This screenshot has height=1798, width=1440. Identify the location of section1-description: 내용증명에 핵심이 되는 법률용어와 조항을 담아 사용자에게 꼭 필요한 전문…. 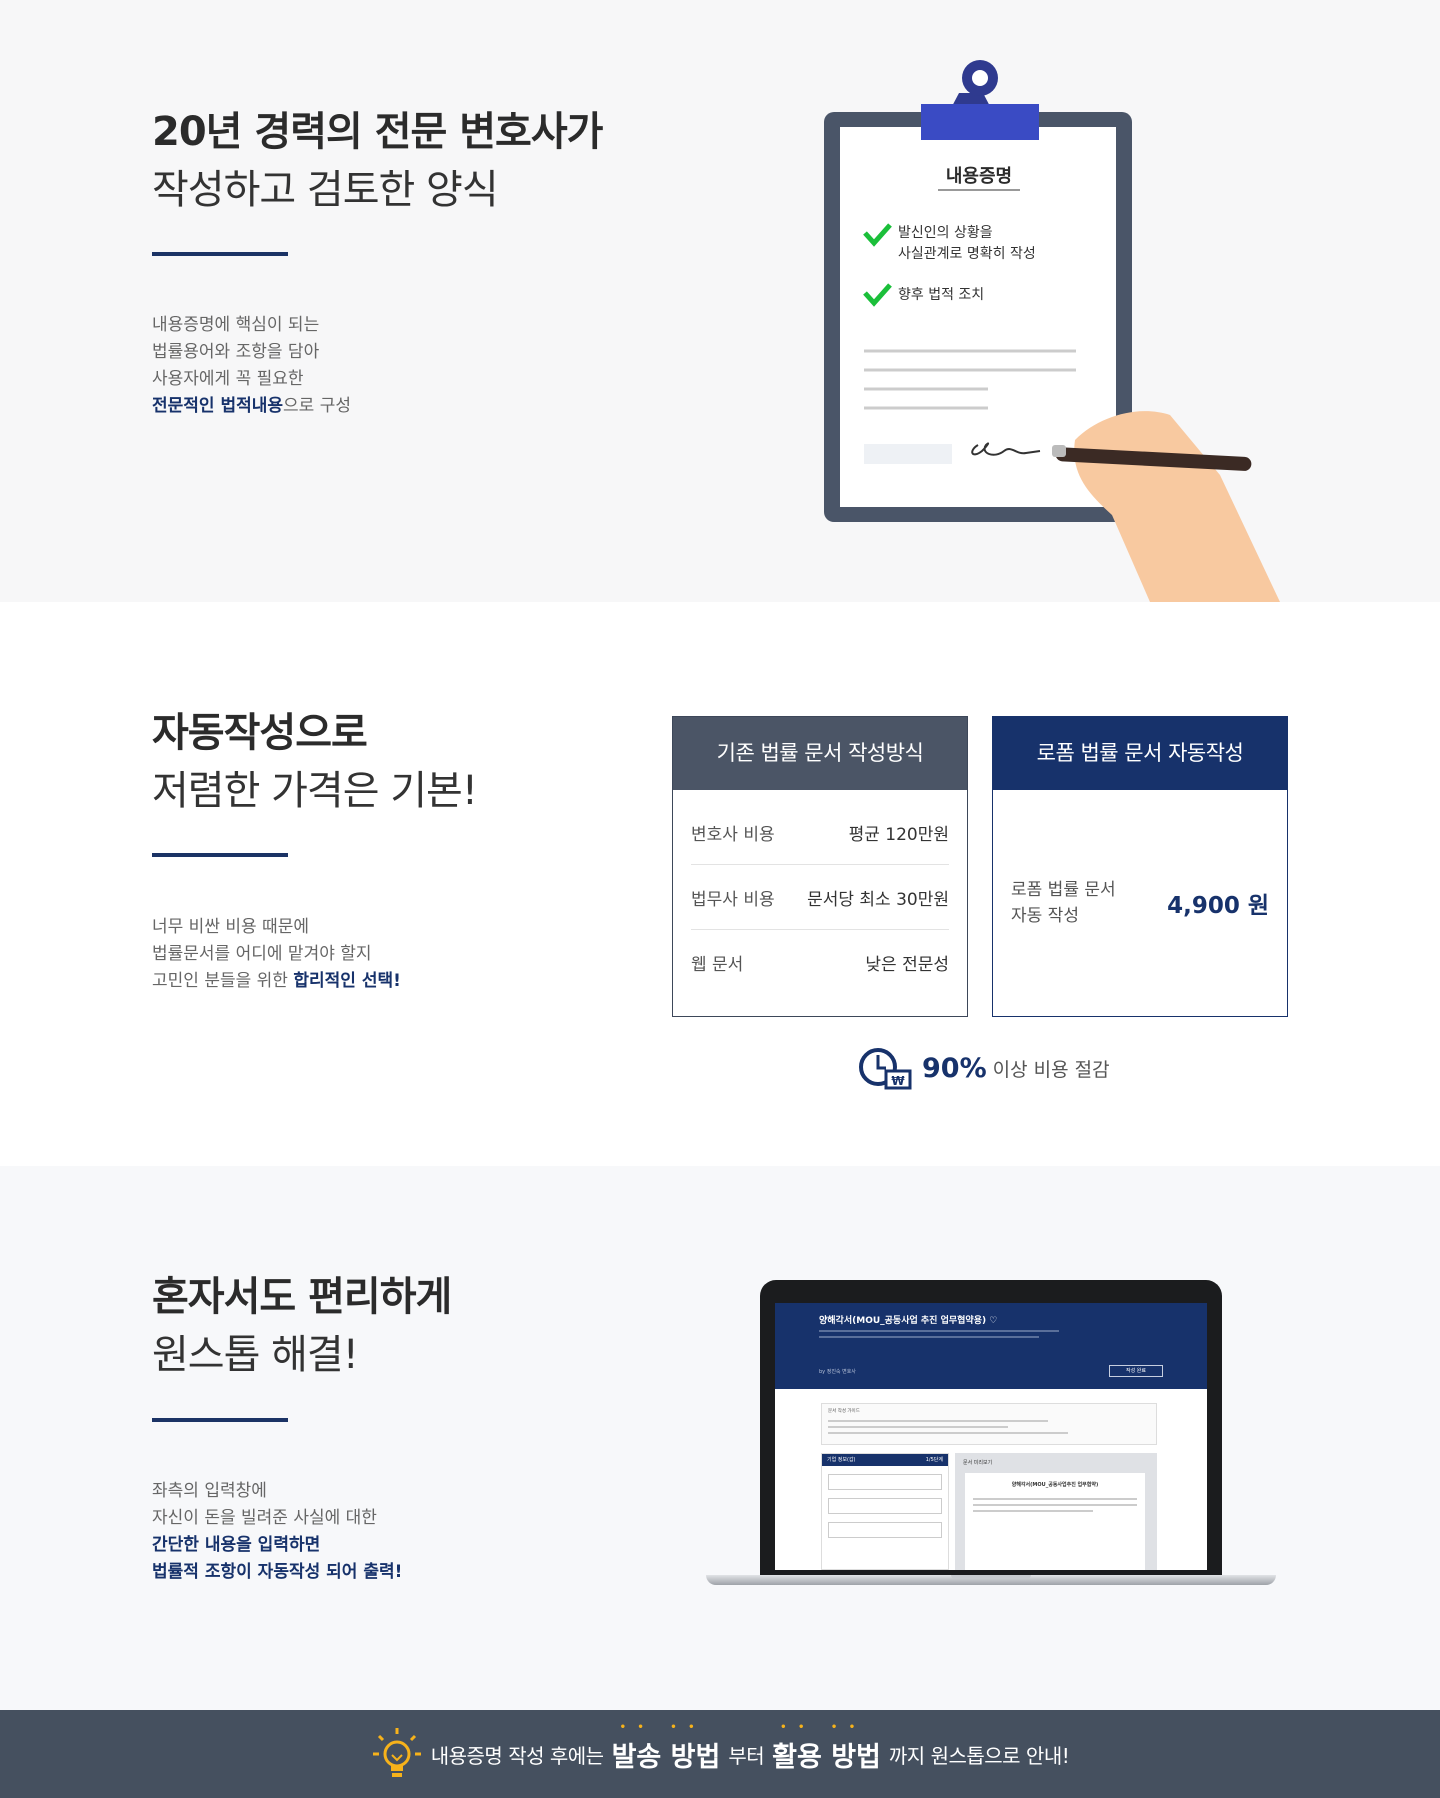
(251, 366).